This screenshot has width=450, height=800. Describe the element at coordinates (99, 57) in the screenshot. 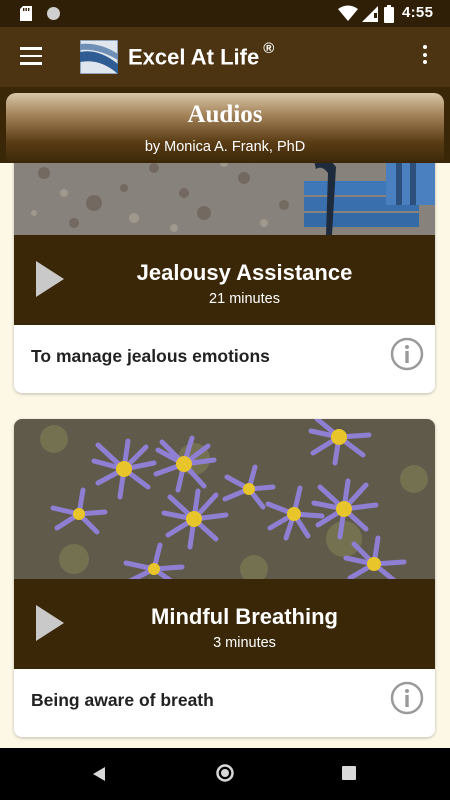

I see `excel-at-life-logo-icon` at that location.